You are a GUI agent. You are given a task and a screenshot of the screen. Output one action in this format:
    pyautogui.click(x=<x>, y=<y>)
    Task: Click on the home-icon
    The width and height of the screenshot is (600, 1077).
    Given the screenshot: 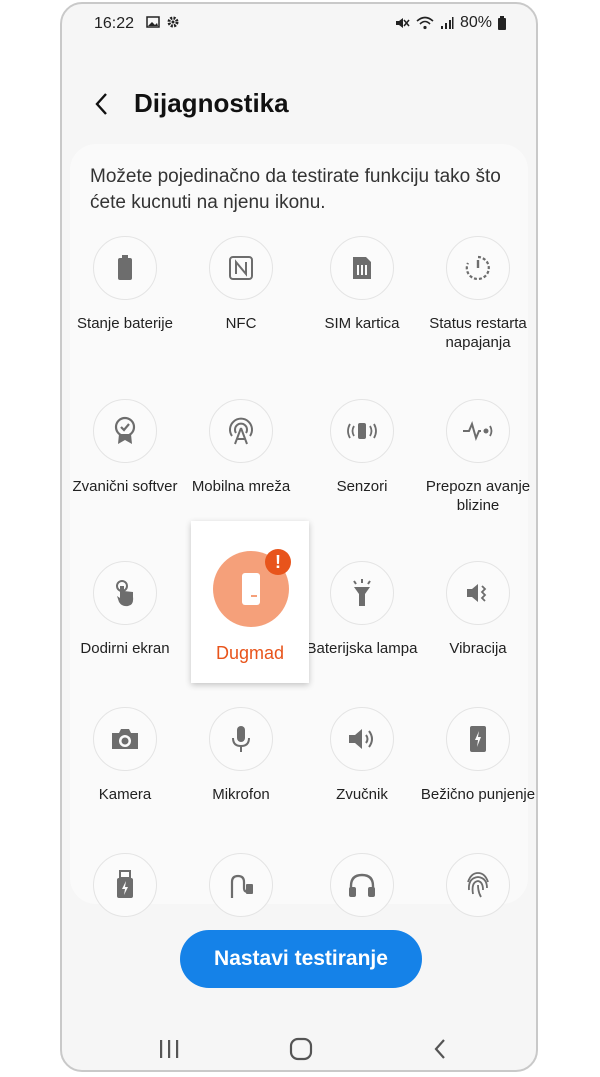 What is the action you would take?
    pyautogui.click(x=301, y=1049)
    